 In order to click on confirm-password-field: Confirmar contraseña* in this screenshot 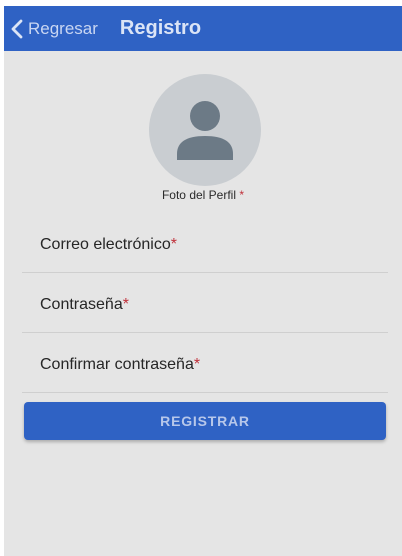, I will do `click(205, 363)`.